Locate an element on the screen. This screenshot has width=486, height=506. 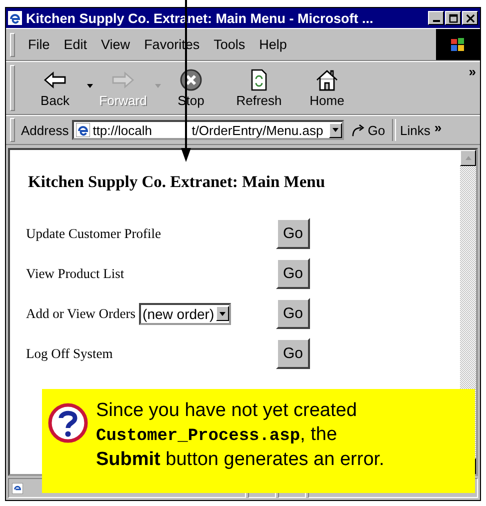
address-label: Address is located at coordinates (45, 130).